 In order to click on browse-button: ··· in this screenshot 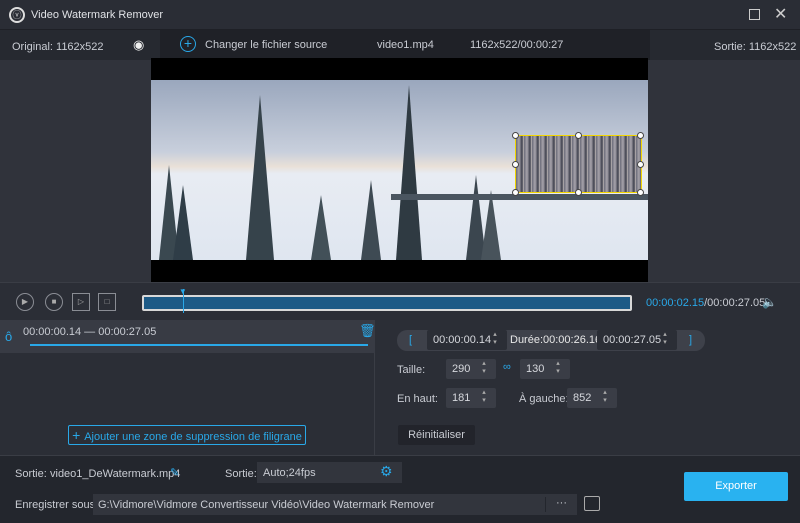, I will do `click(561, 504)`.